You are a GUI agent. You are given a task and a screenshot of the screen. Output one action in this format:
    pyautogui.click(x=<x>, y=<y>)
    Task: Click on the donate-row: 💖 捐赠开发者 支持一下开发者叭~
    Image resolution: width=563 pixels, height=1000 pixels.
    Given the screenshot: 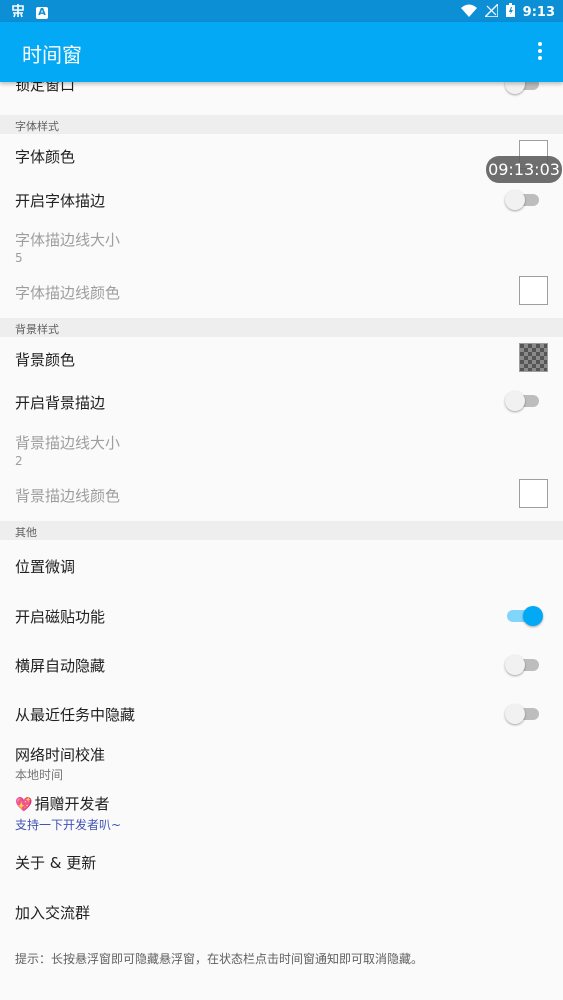 What is the action you would take?
    pyautogui.click(x=281, y=815)
    